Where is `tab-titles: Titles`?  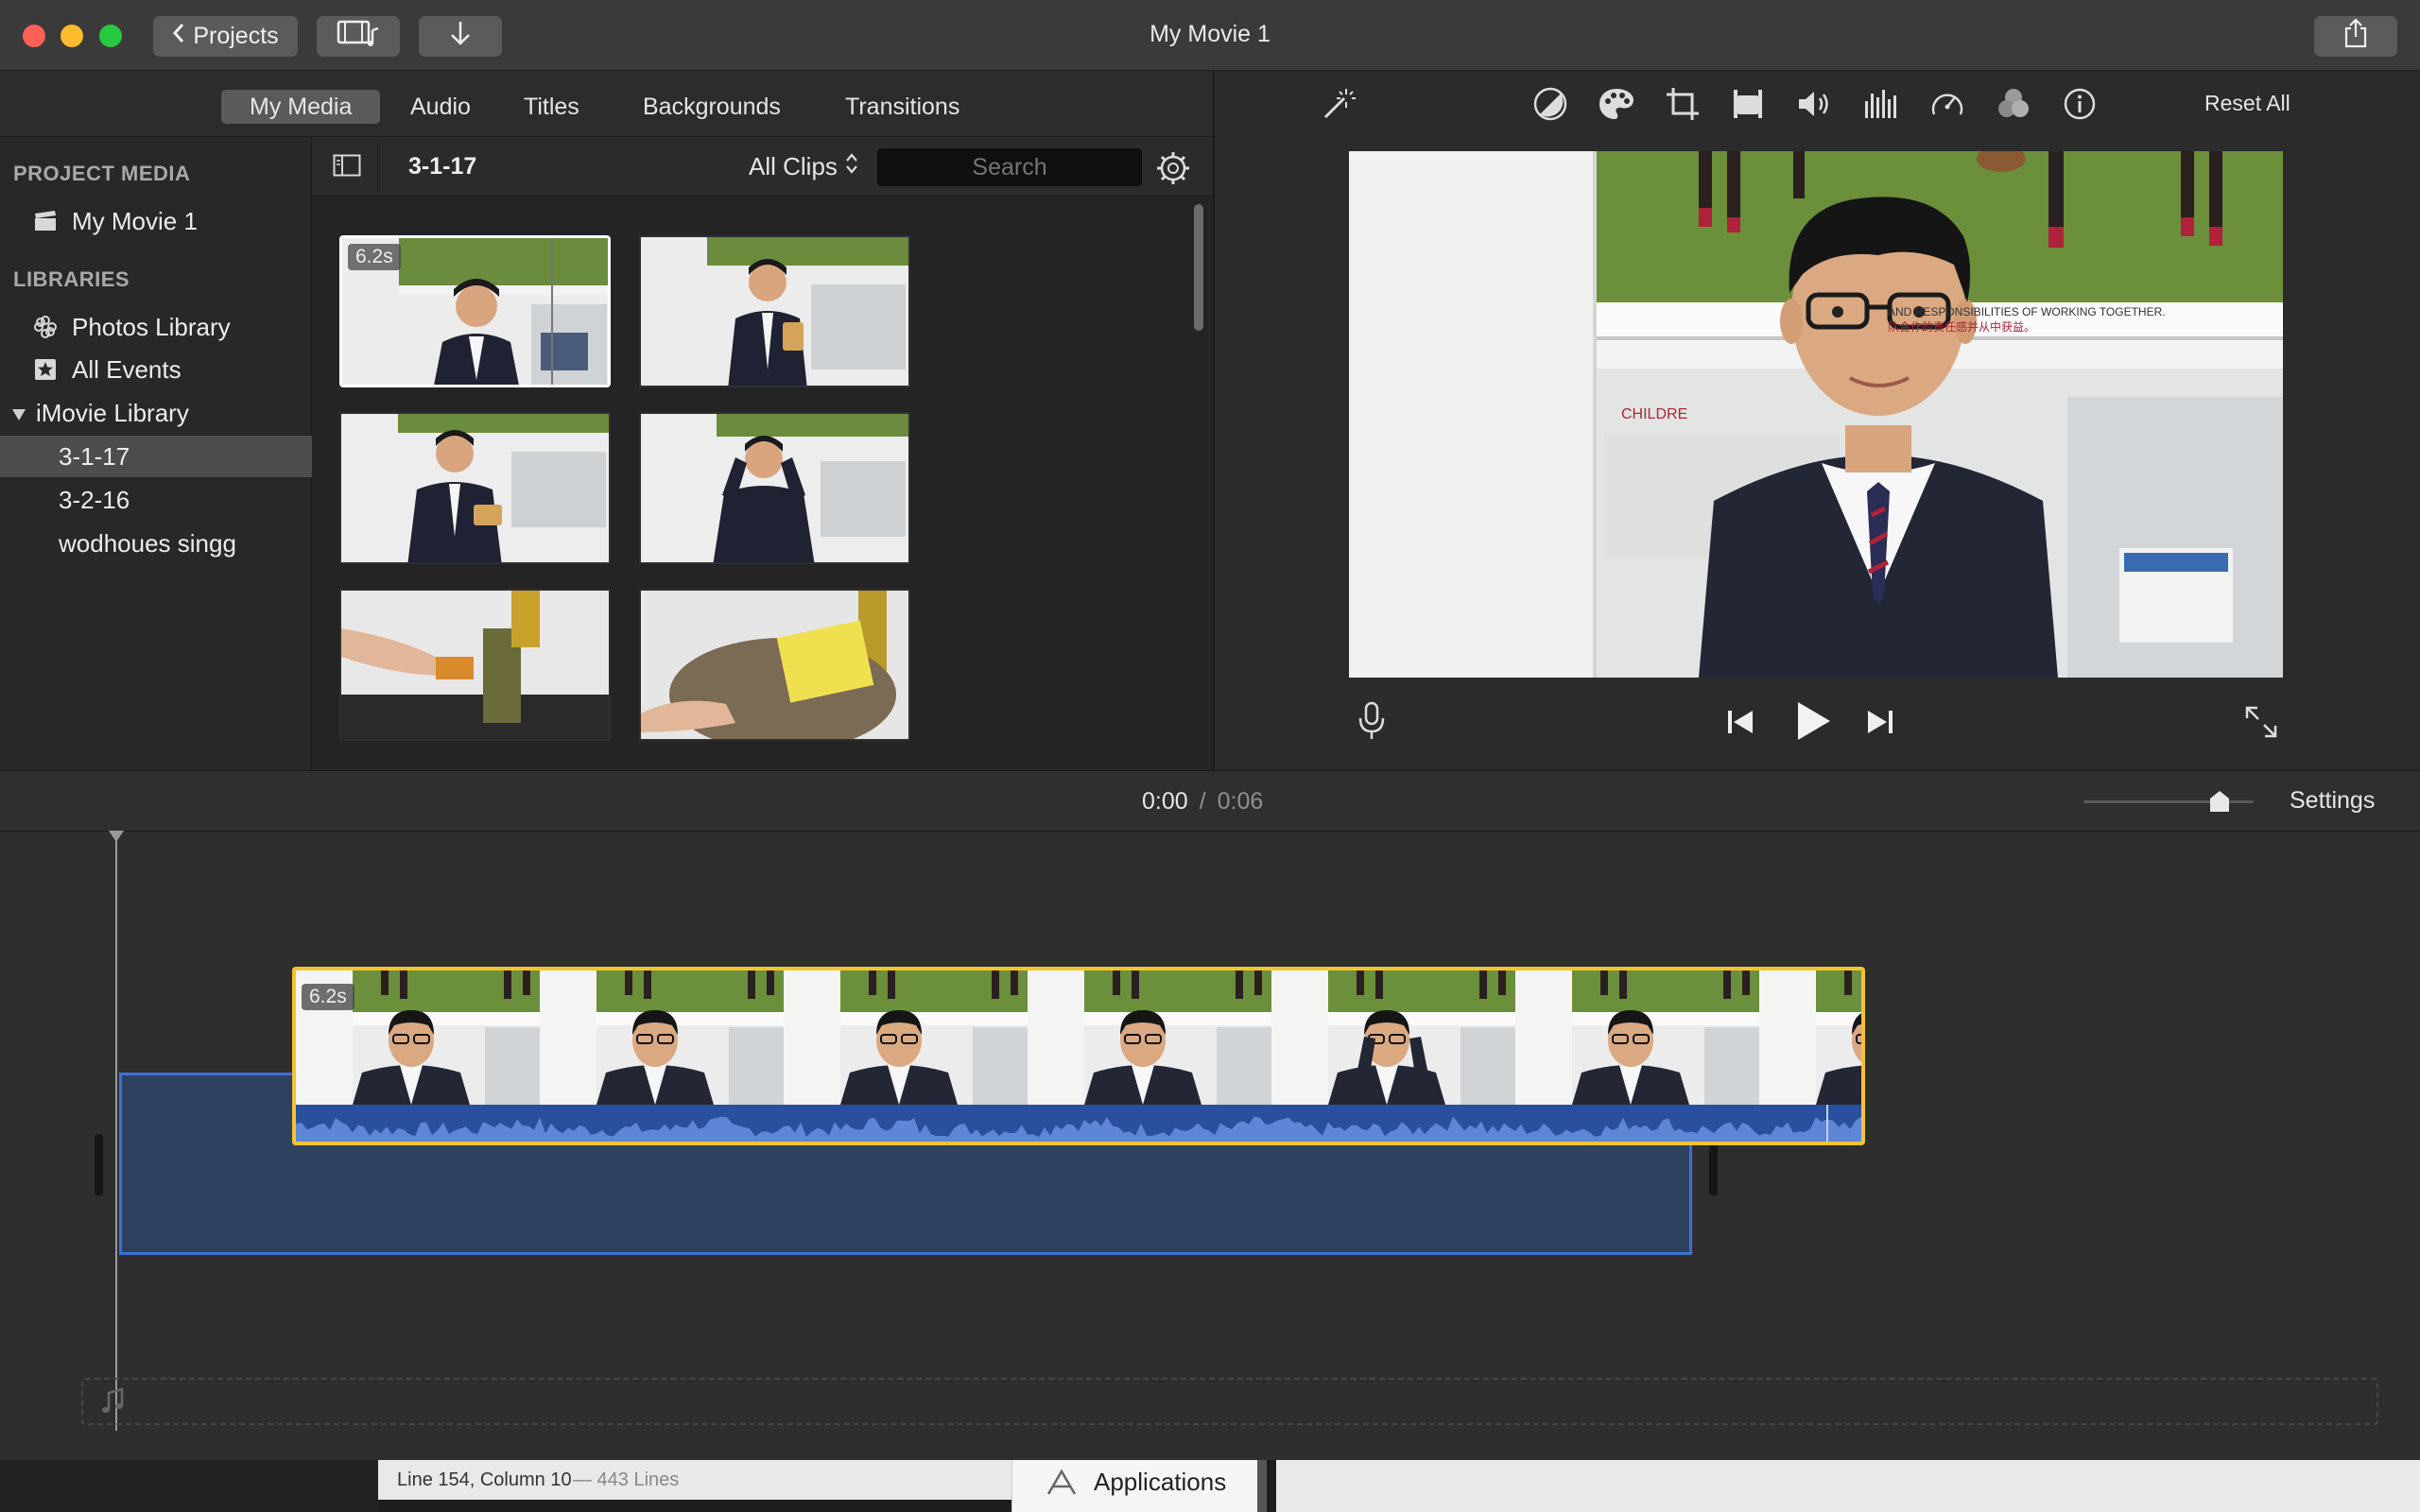
tab-titles: Titles is located at coordinates (551, 107).